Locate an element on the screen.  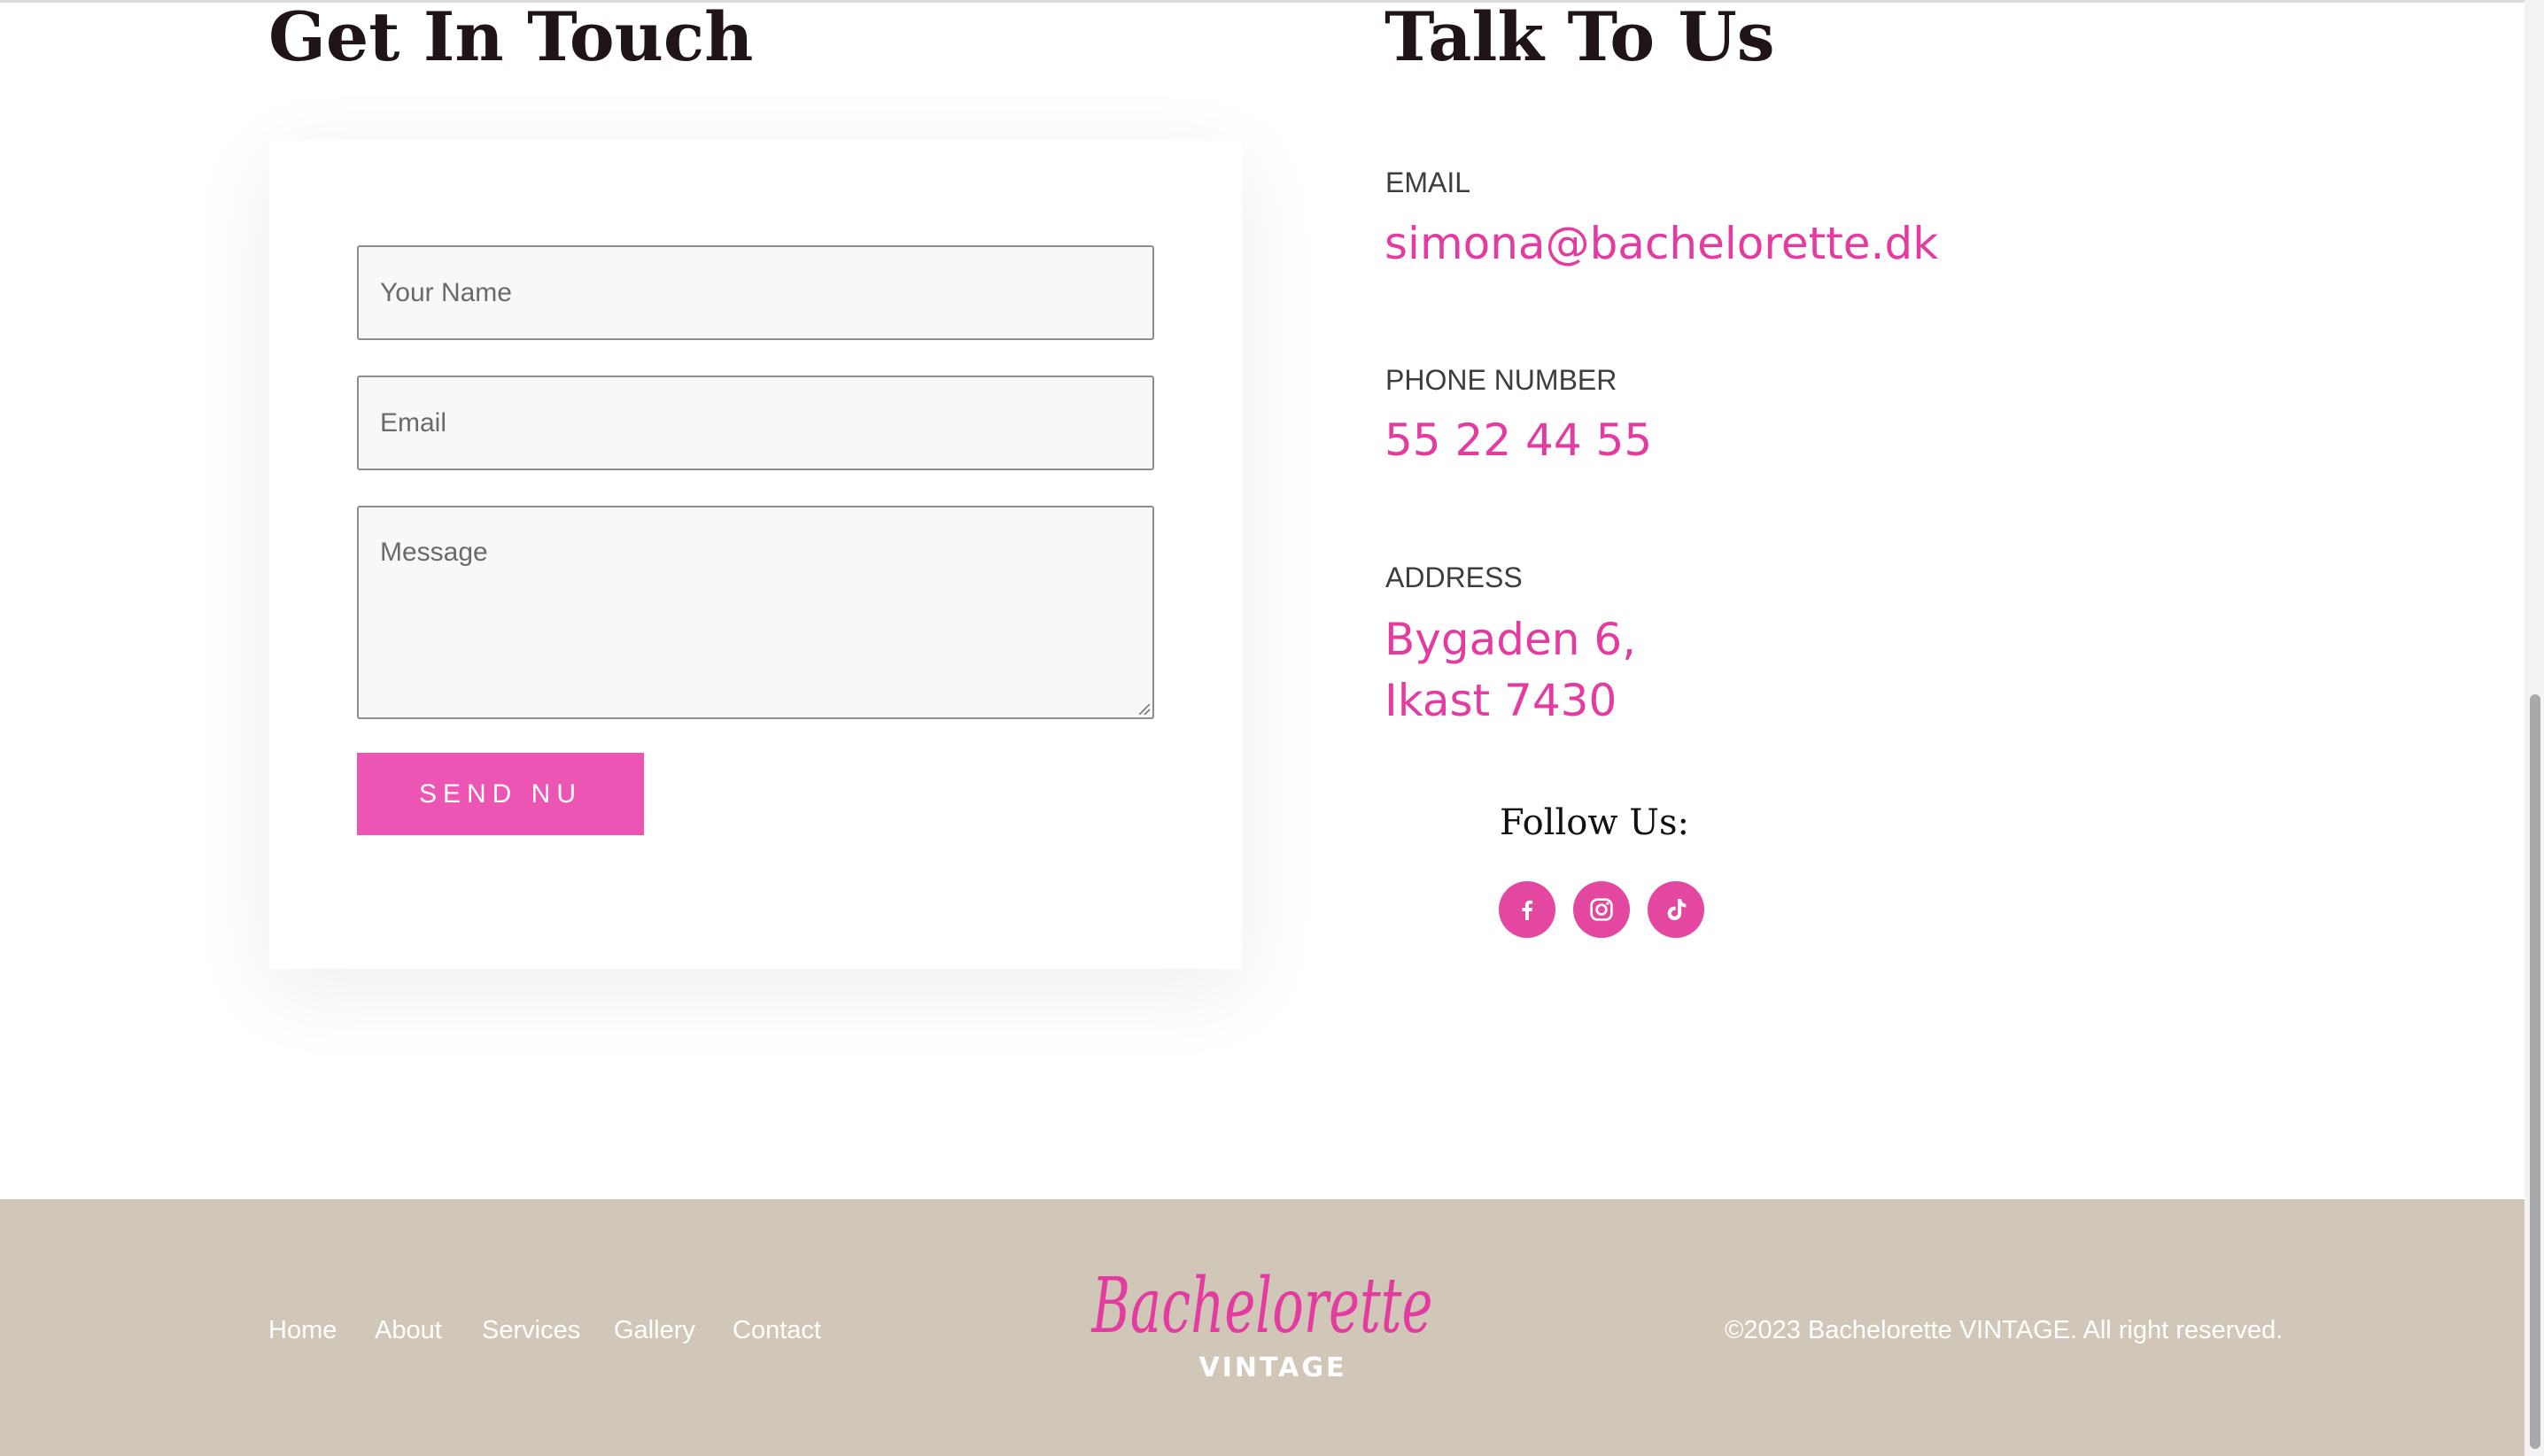
logo-script-text: Bachelorette is located at coordinates (1261, 1306).